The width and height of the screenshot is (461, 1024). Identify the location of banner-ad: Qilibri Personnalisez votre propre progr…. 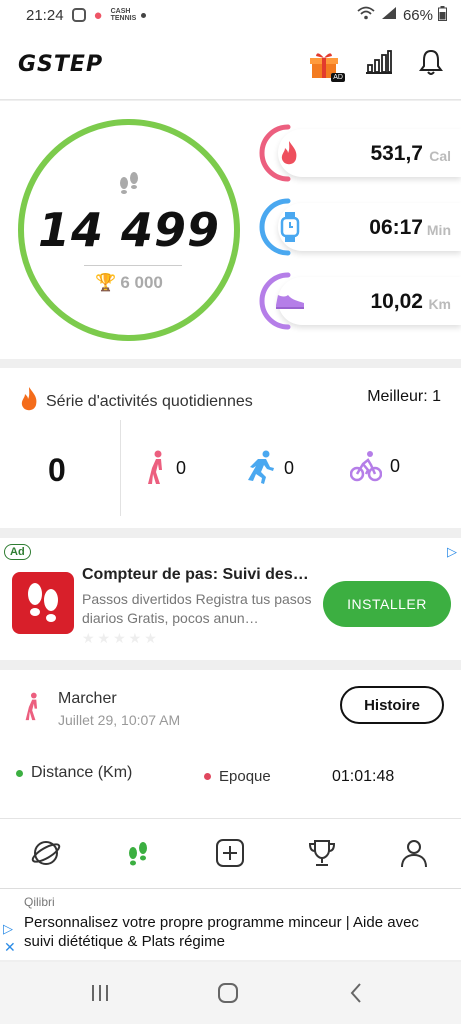
(230, 924).